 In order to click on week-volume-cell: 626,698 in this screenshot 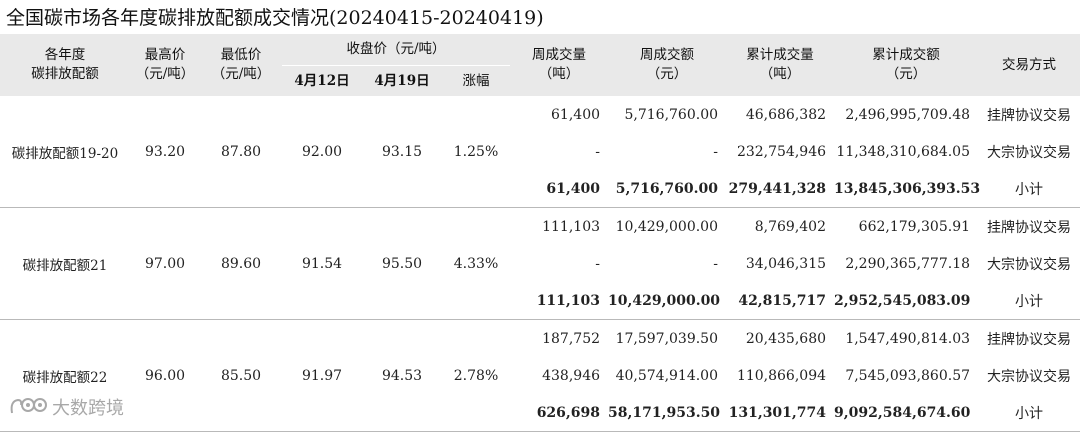, I will do `click(559, 413)`.